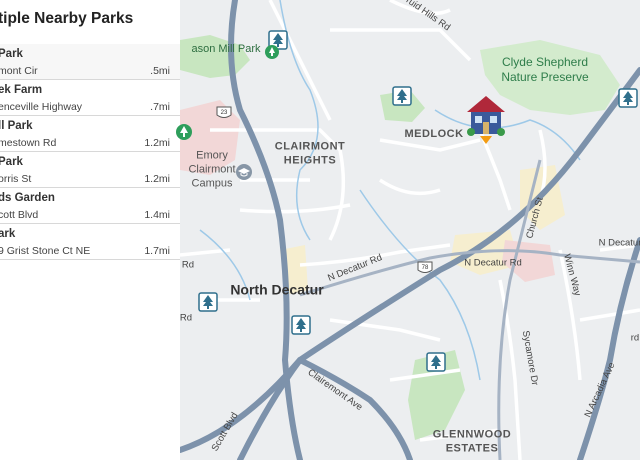  I want to click on mason-mill-park-label: ason Mill Park, so click(226, 49).